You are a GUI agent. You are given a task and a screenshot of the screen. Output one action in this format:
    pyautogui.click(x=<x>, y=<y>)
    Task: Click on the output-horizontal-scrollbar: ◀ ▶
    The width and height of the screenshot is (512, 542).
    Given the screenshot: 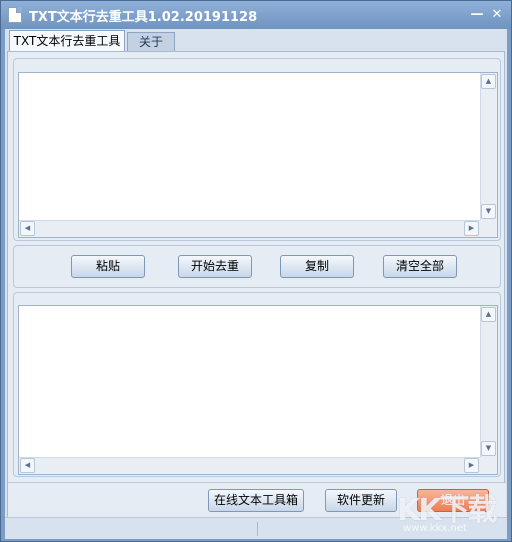 What is the action you would take?
    pyautogui.click(x=250, y=465)
    